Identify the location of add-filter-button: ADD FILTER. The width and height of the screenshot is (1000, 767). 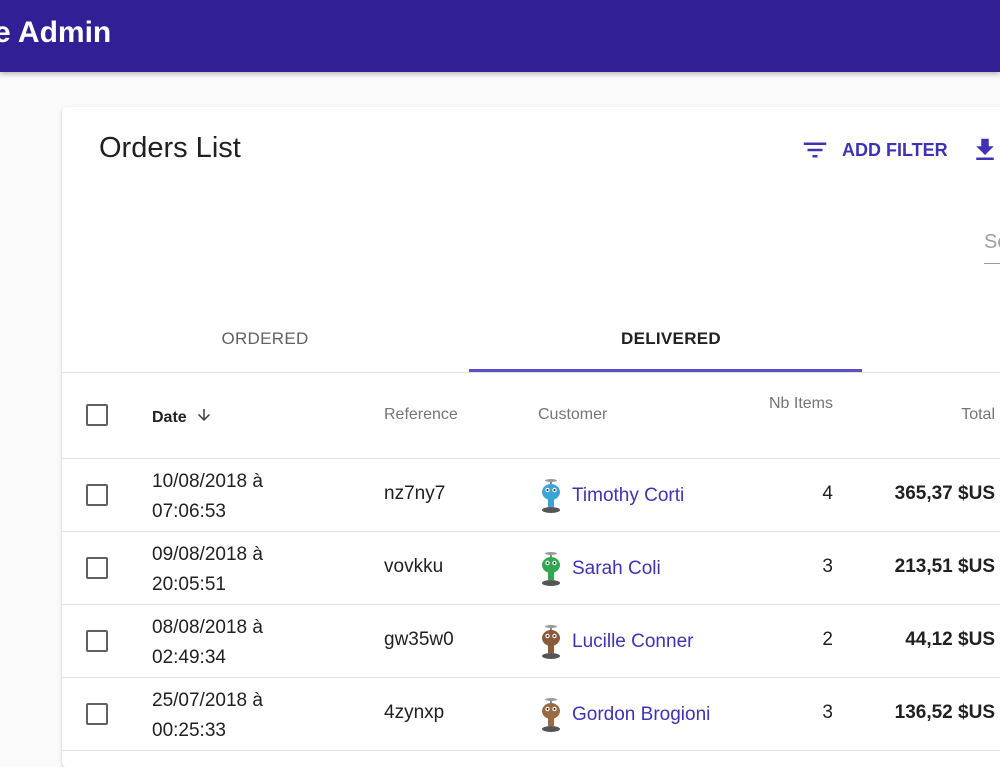
(874, 150).